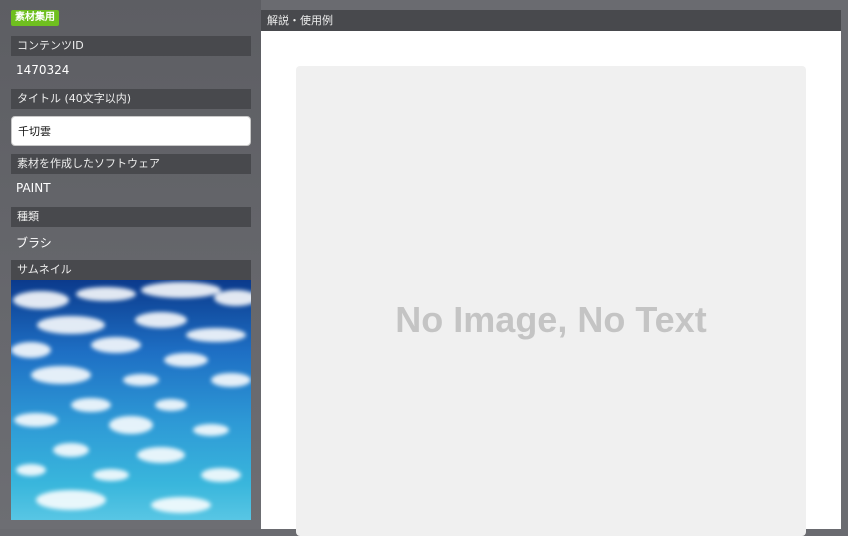 The image size is (848, 536). What do you see at coordinates (34, 243) in the screenshot?
I see `kind-value: ブラシ` at bounding box center [34, 243].